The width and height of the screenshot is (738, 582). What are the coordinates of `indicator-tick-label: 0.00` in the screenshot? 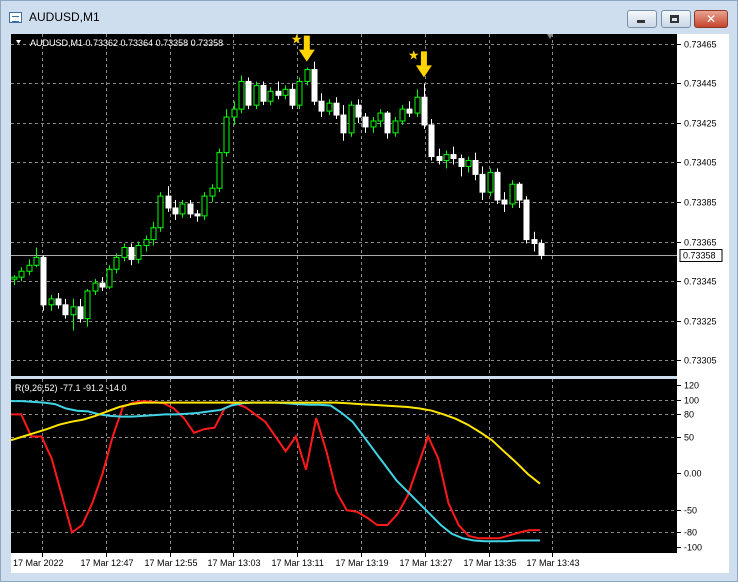 It's located at (693, 474).